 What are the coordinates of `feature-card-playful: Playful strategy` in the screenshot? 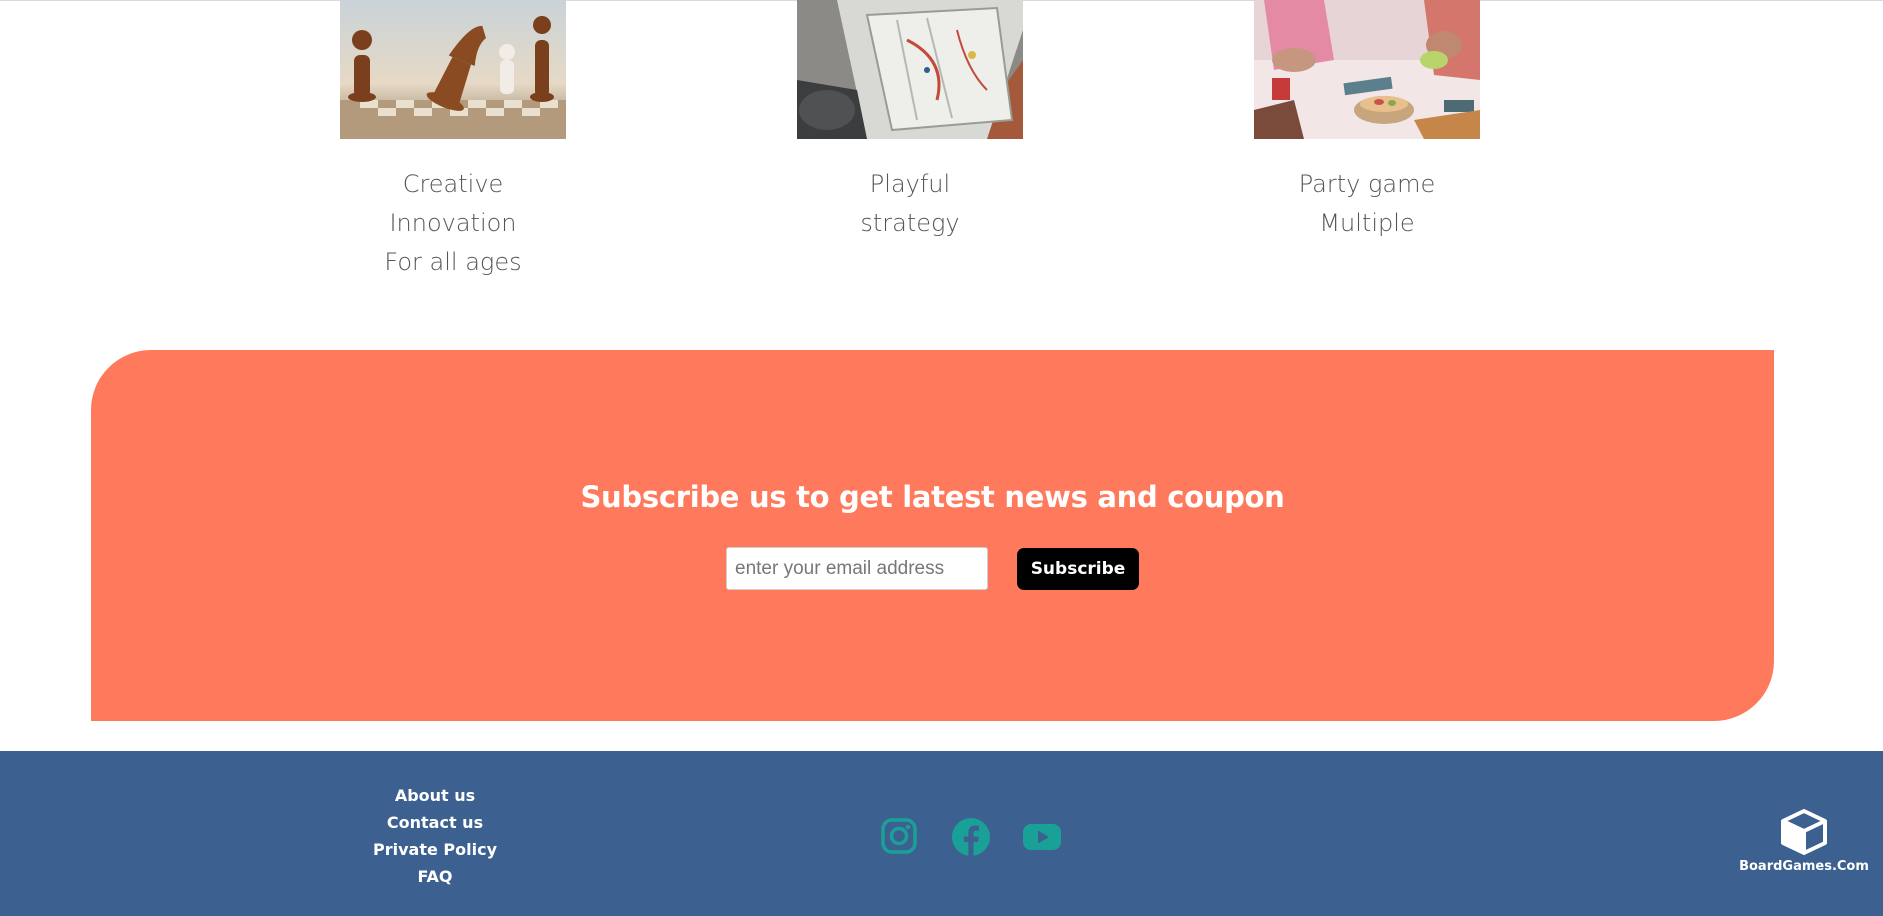 It's located at (910, 121).